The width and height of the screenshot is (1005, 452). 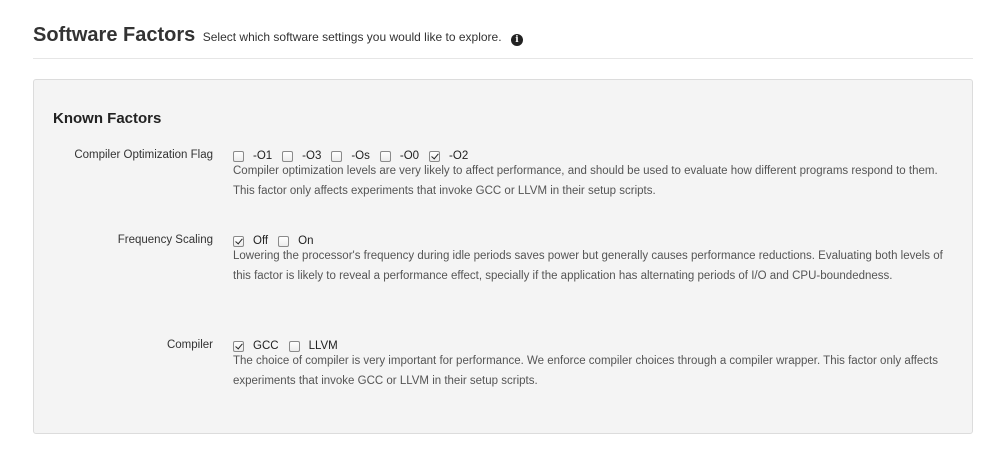 I want to click on checkbox-o3, so click(x=288, y=156).